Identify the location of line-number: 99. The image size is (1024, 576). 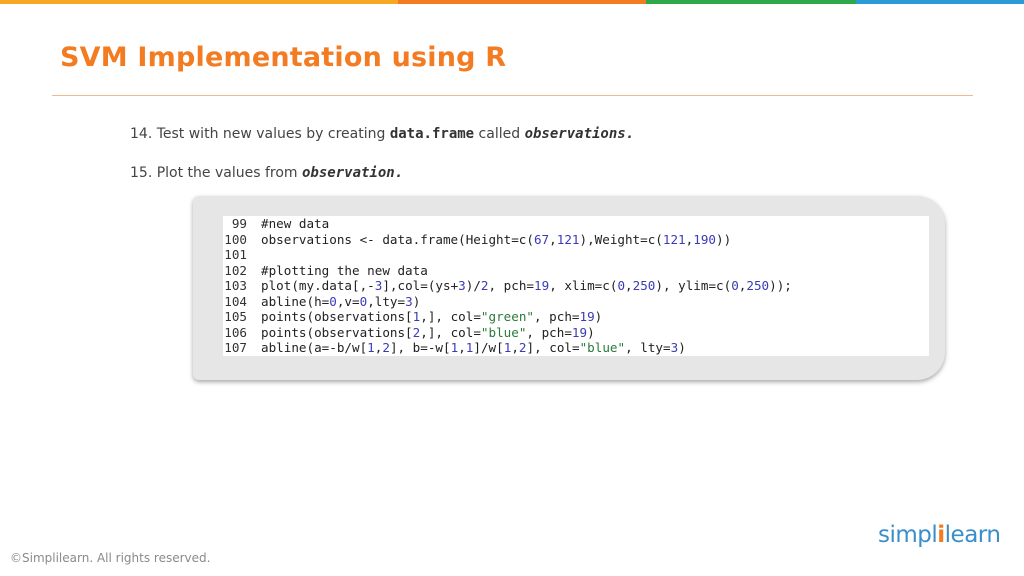
(239, 223).